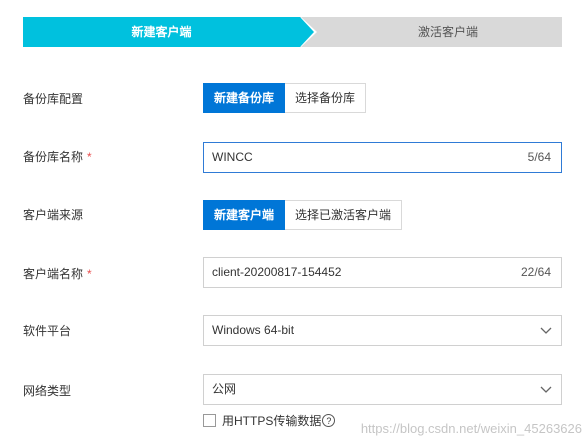 The height and width of the screenshot is (444, 588). I want to click on new-repo-button: 新建备份库, so click(244, 98).